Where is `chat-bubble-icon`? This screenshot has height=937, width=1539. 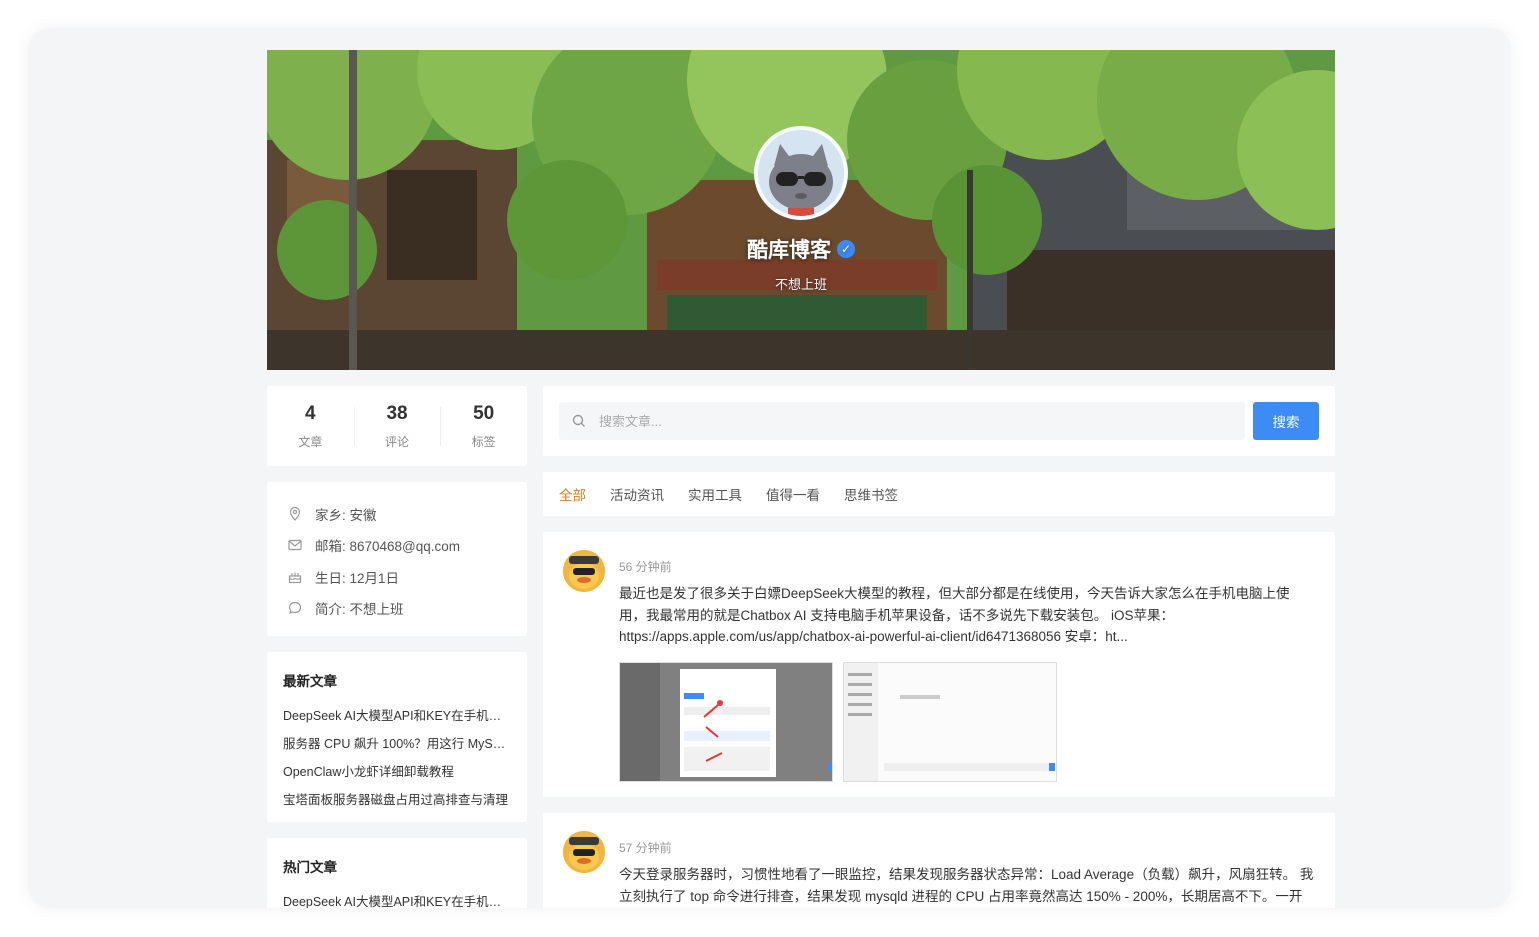
chat-bubble-icon is located at coordinates (295, 608).